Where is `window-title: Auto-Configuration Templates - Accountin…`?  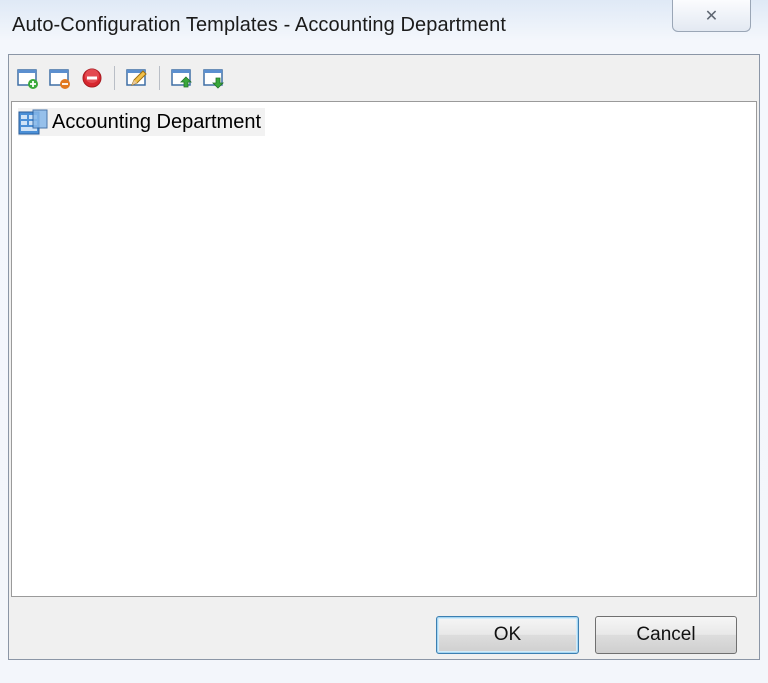 window-title: Auto-Configuration Templates - Accountin… is located at coordinates (259, 25).